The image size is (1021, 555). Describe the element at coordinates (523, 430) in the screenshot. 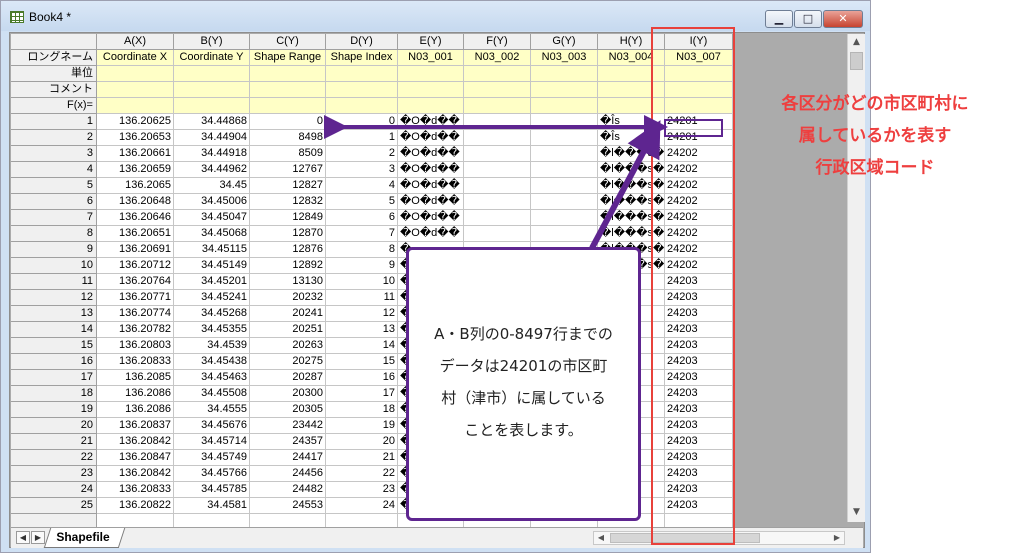

I see `callout-line: ことを表します。` at that location.